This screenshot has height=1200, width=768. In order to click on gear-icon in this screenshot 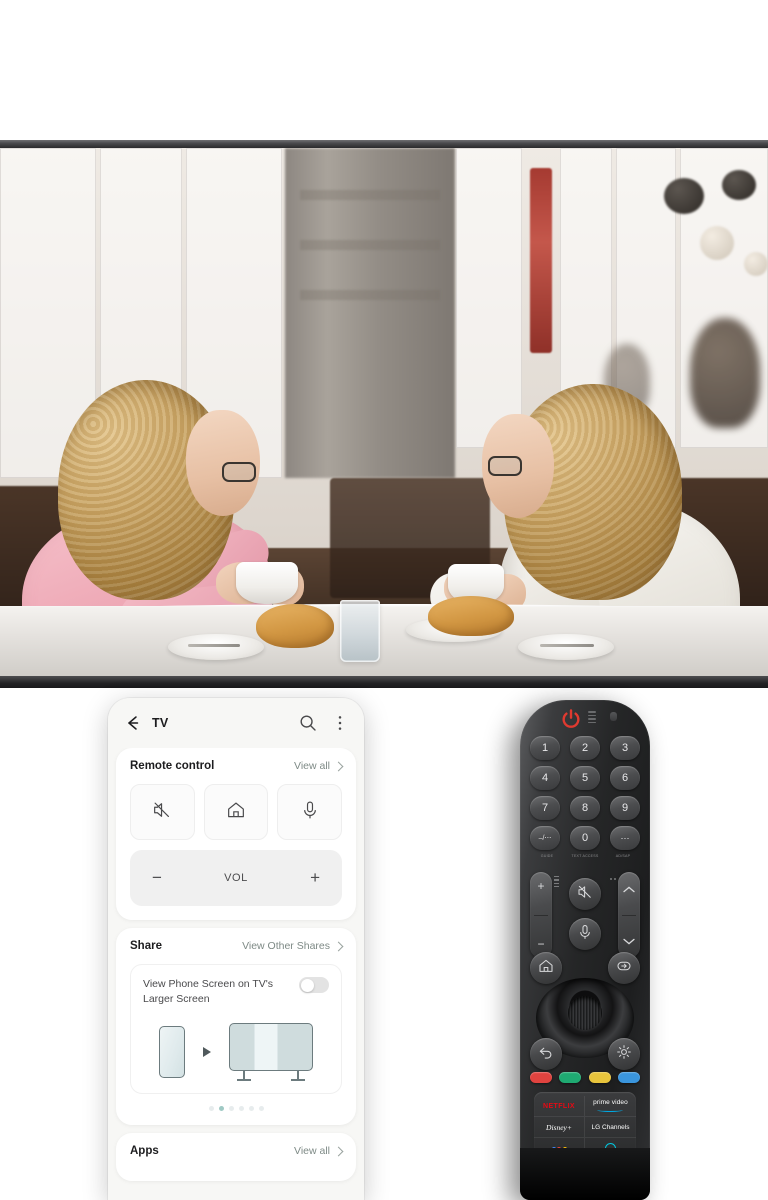, I will do `click(624, 1054)`.